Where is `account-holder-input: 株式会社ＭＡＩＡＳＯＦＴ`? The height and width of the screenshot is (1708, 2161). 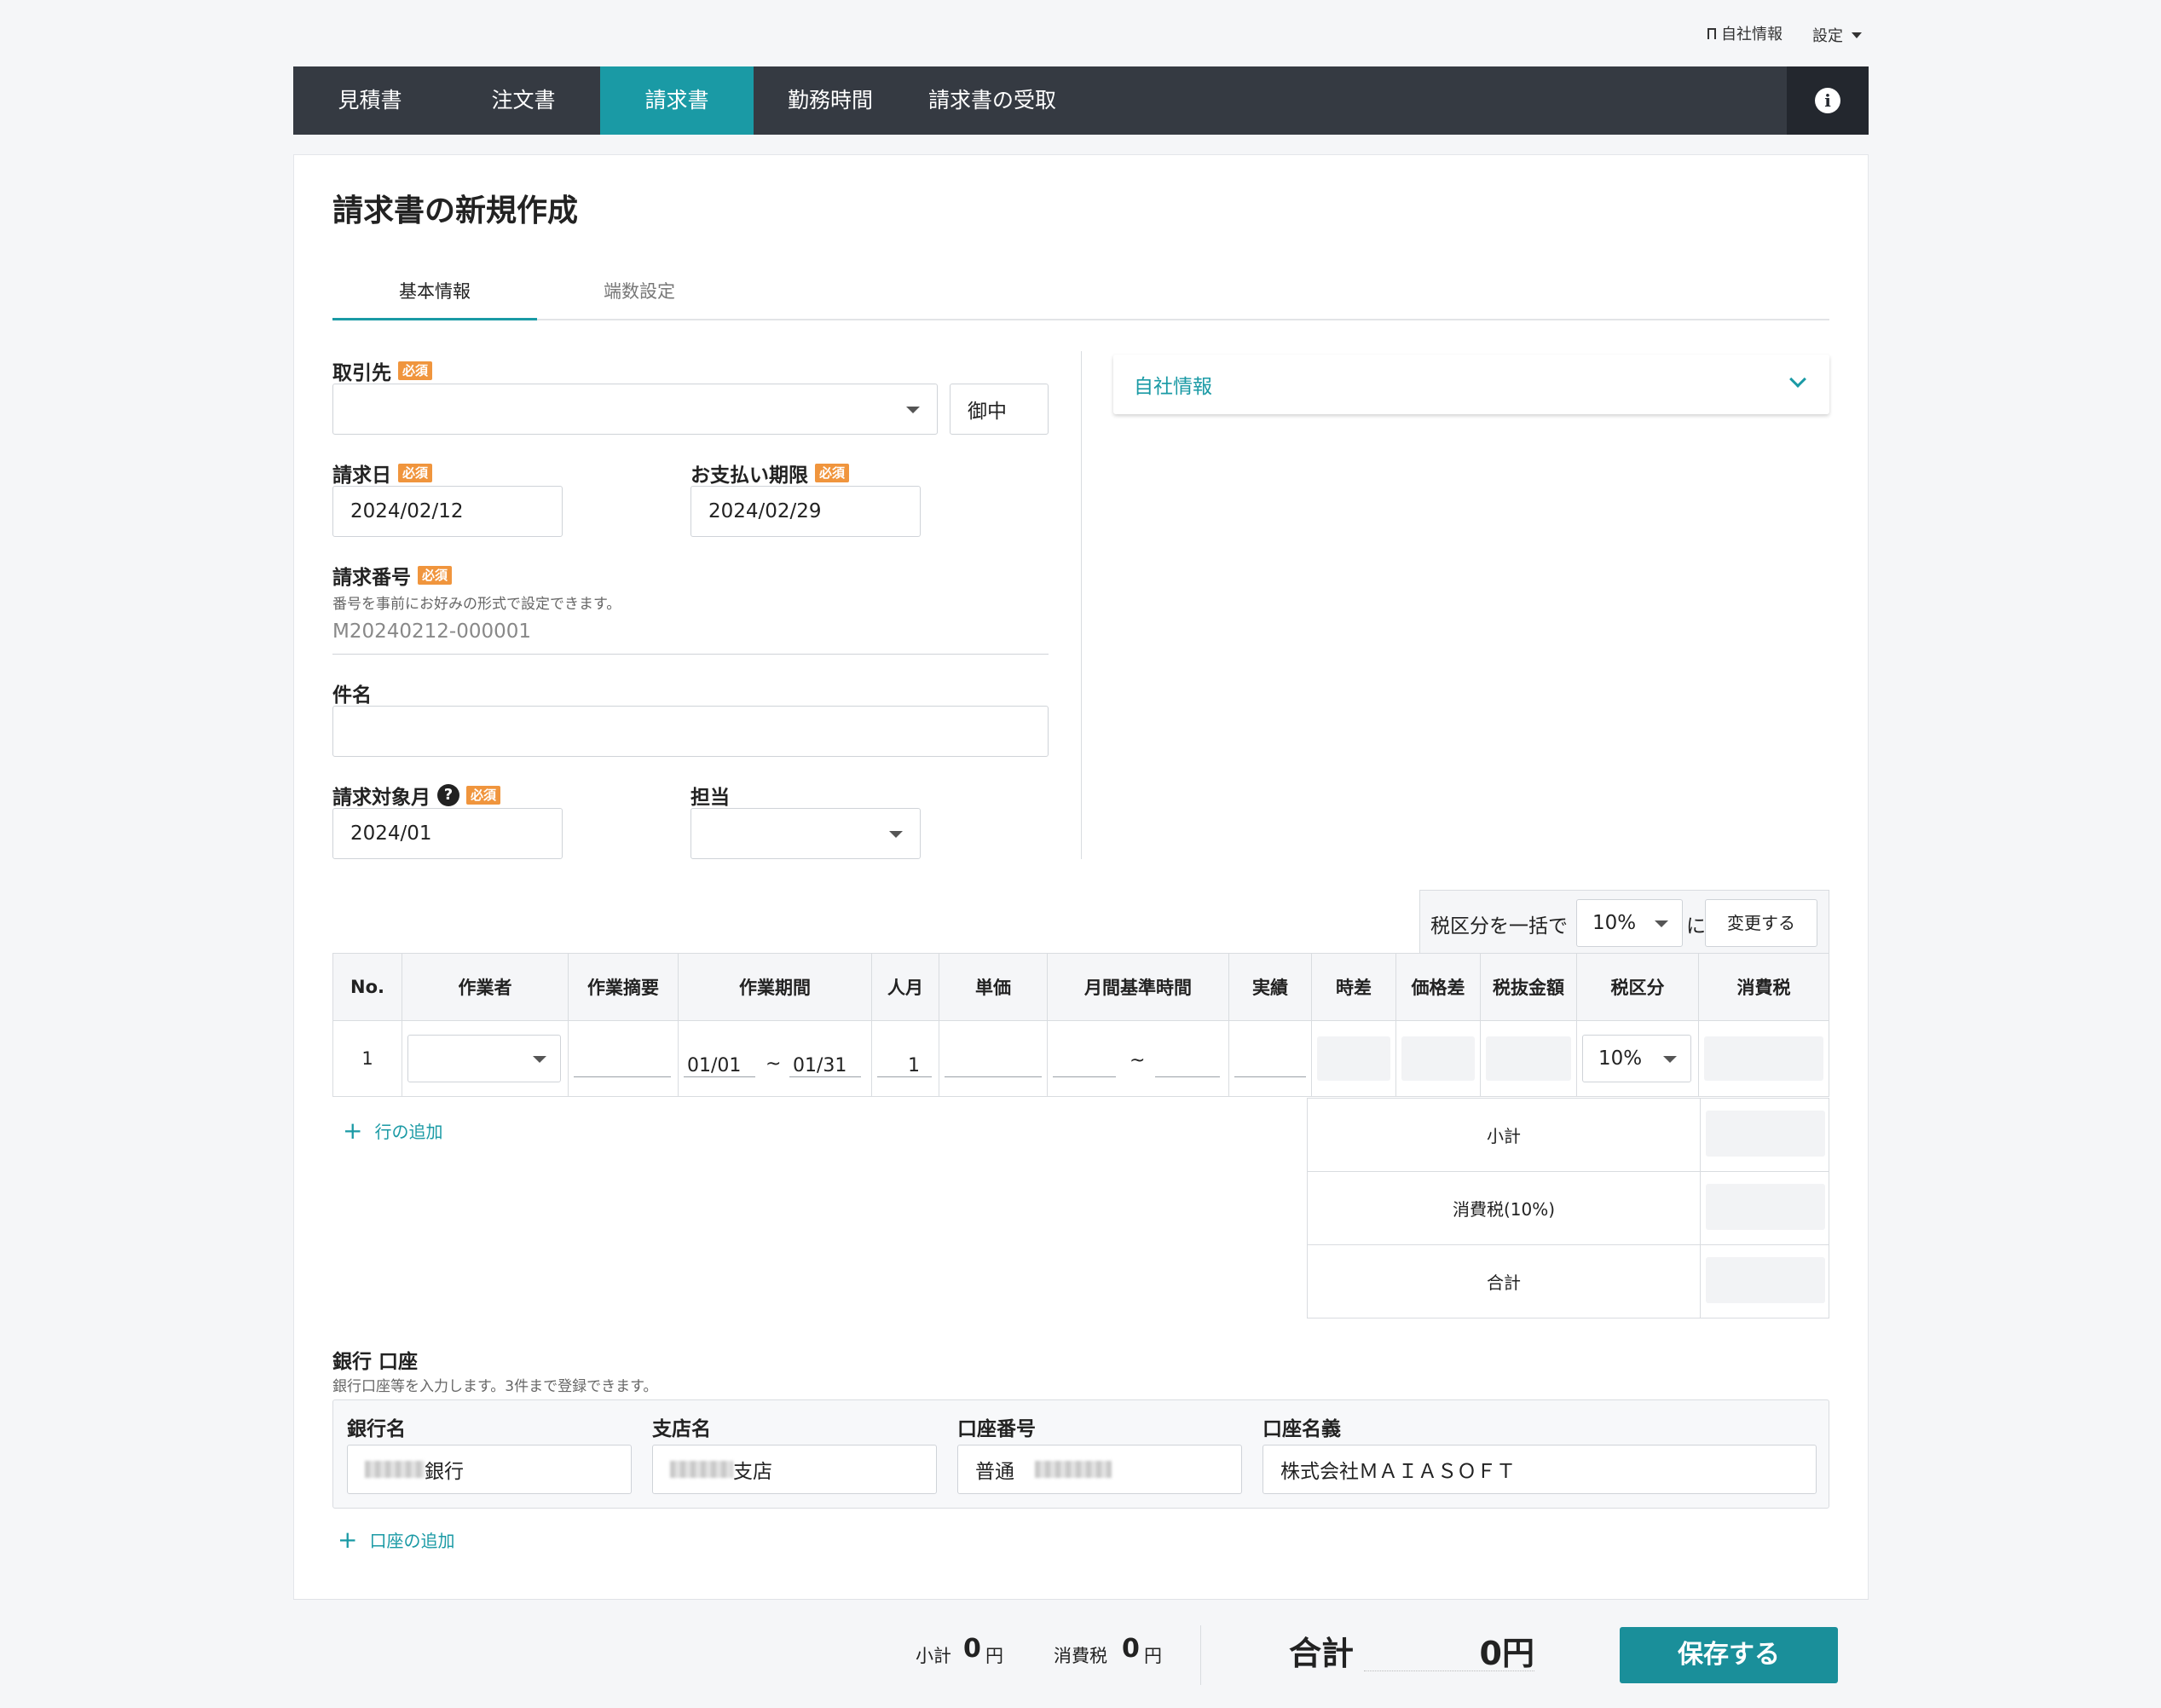
account-holder-input: 株式会社ＭＡＩＡＳＯＦＴ is located at coordinates (1540, 1469).